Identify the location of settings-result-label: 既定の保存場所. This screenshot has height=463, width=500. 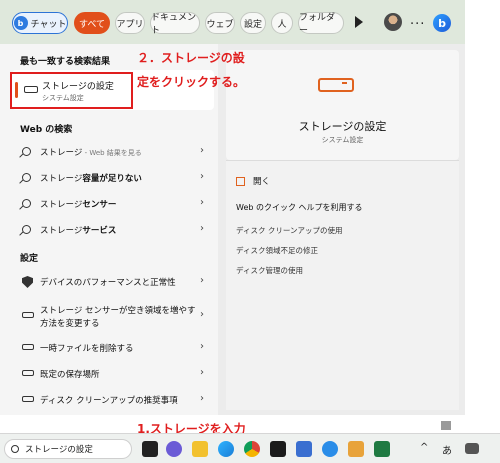
(70, 375).